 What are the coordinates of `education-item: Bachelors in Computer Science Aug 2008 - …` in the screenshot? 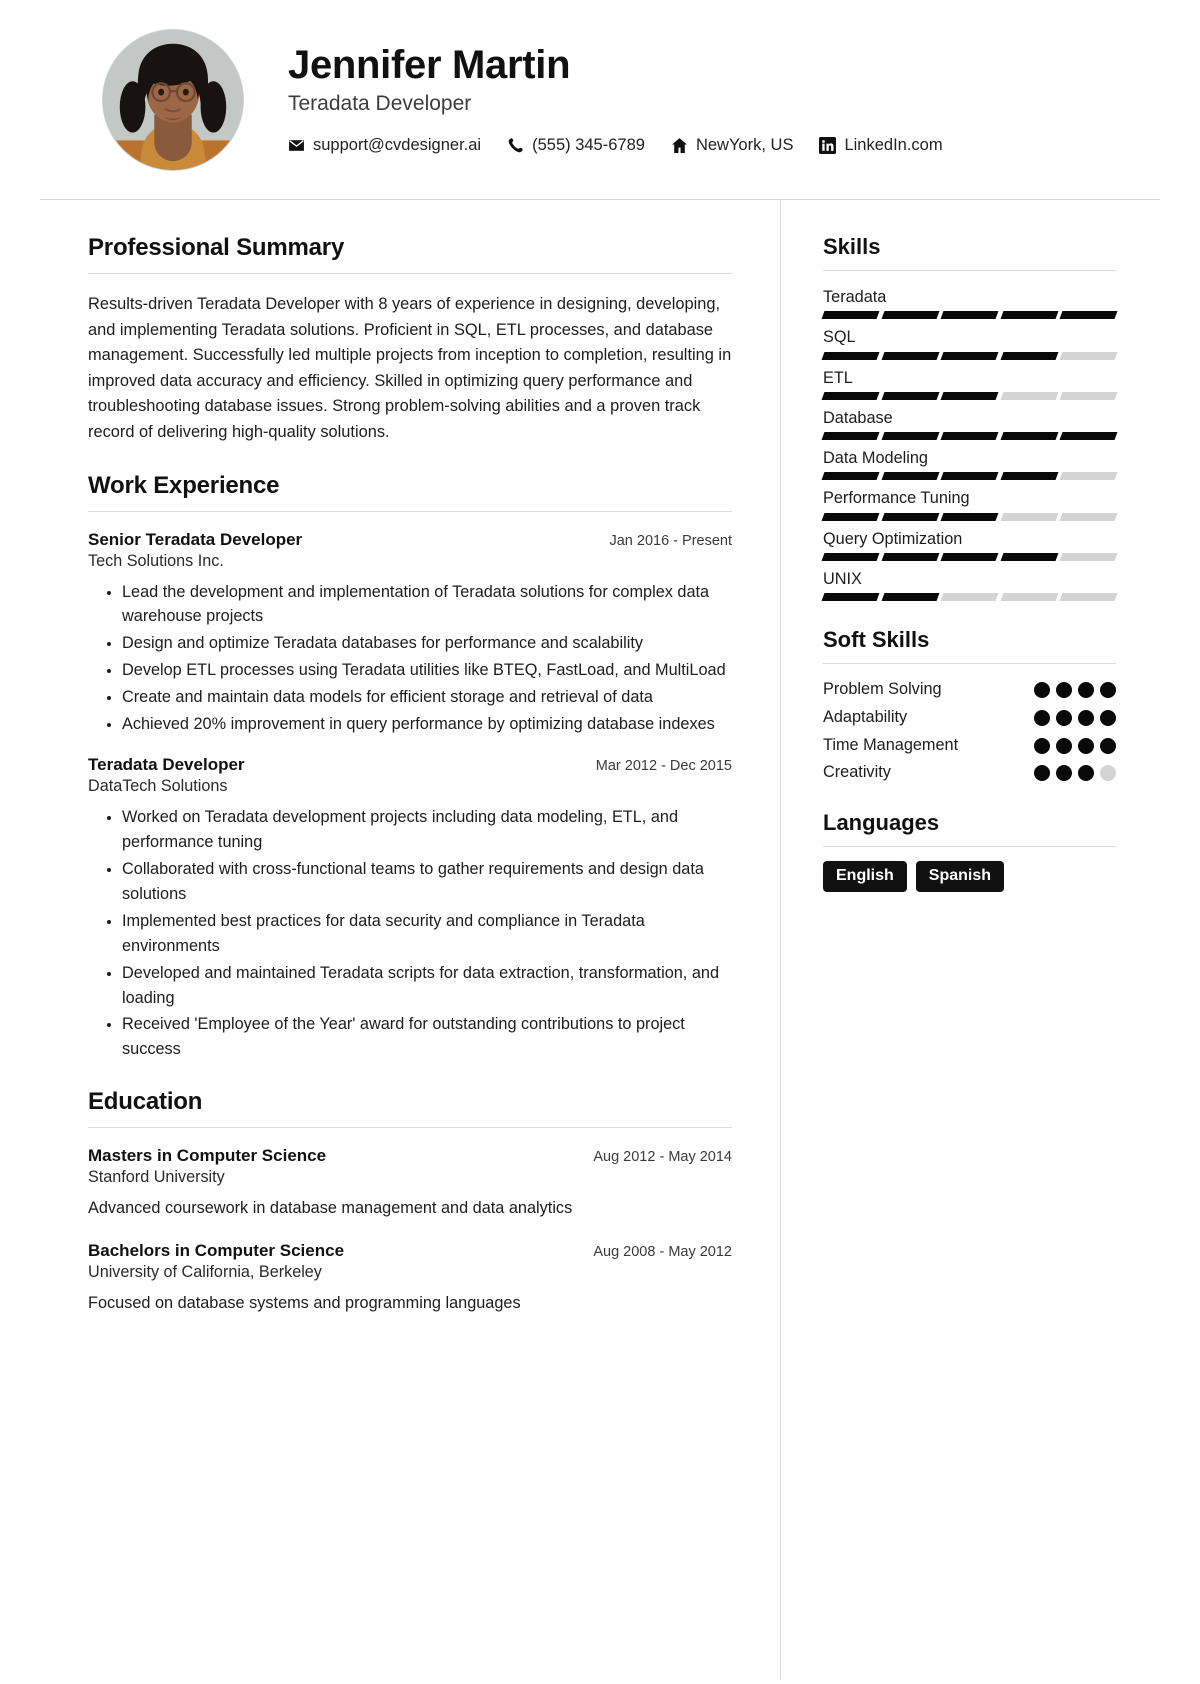 It's located at (410, 1278).